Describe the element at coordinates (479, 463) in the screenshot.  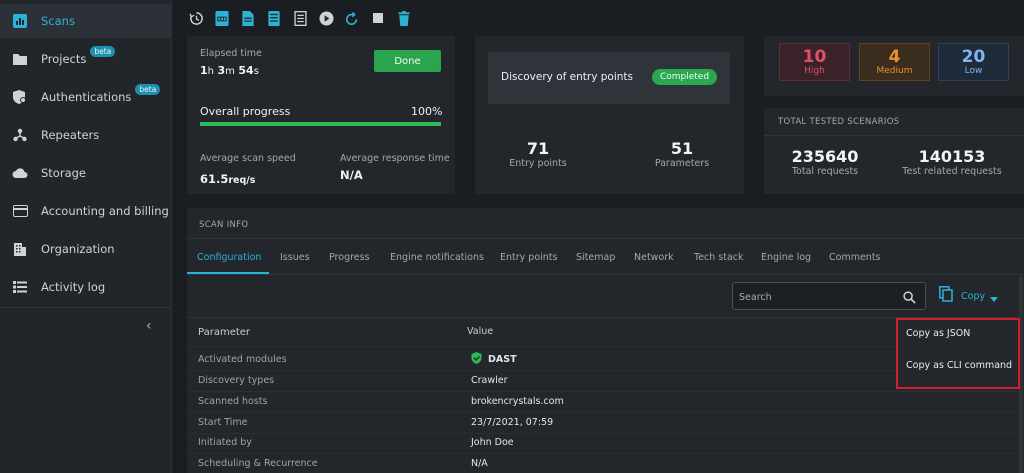
I see `param-value-scheduling: N/A` at that location.